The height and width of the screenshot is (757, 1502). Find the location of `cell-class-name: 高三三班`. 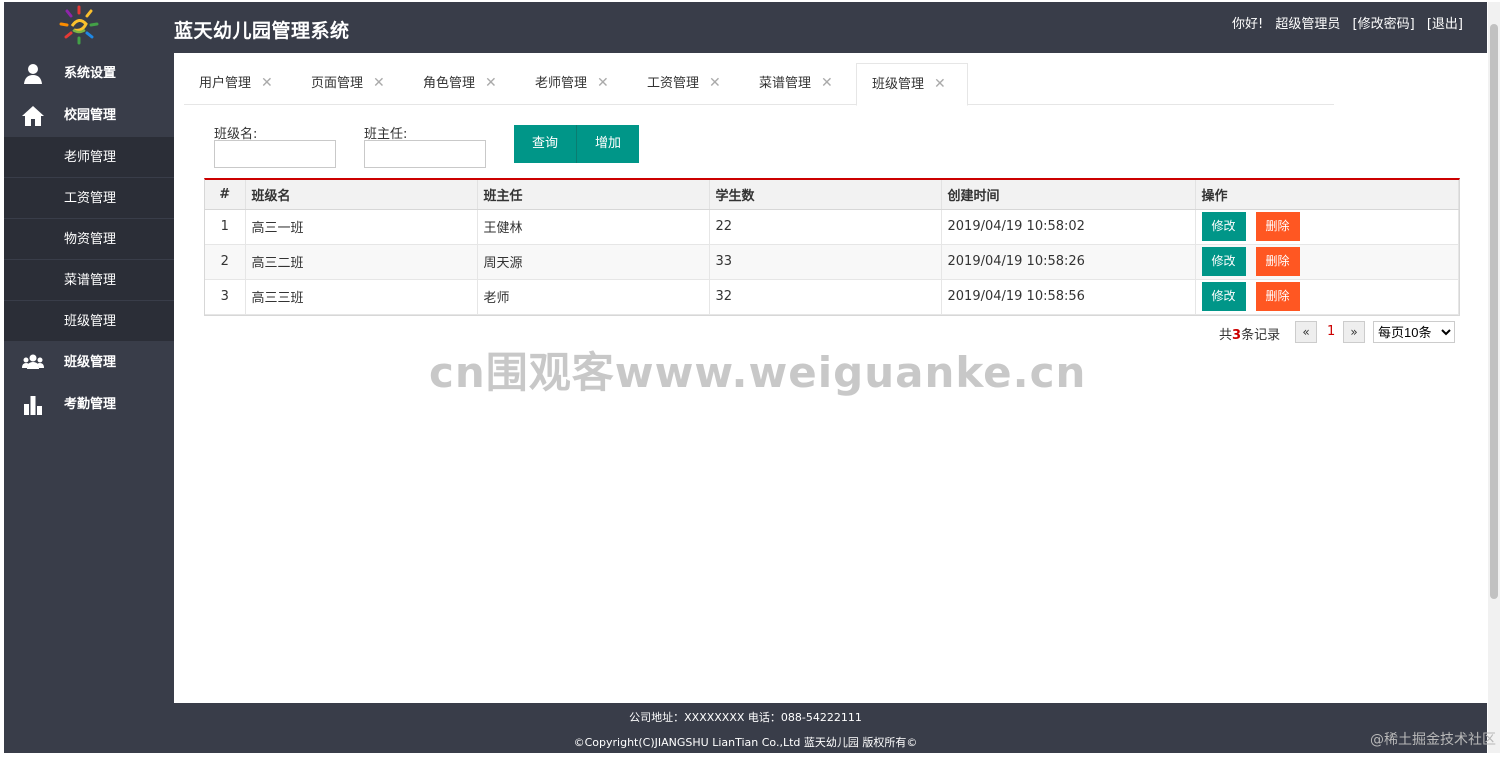

cell-class-name: 高三三班 is located at coordinates (361, 297).